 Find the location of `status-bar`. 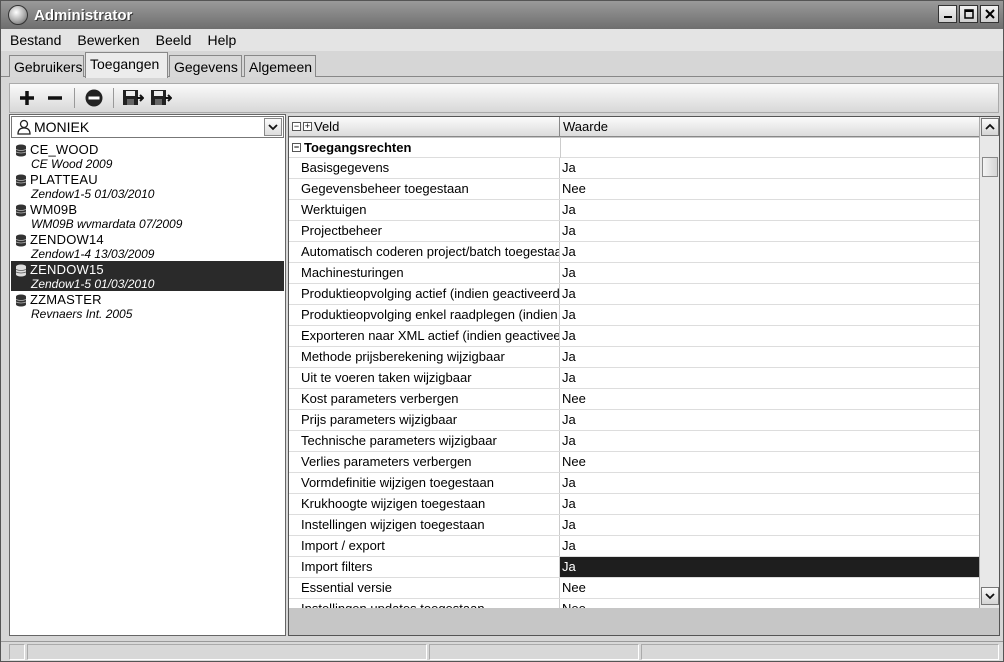

status-bar is located at coordinates (502, 651).